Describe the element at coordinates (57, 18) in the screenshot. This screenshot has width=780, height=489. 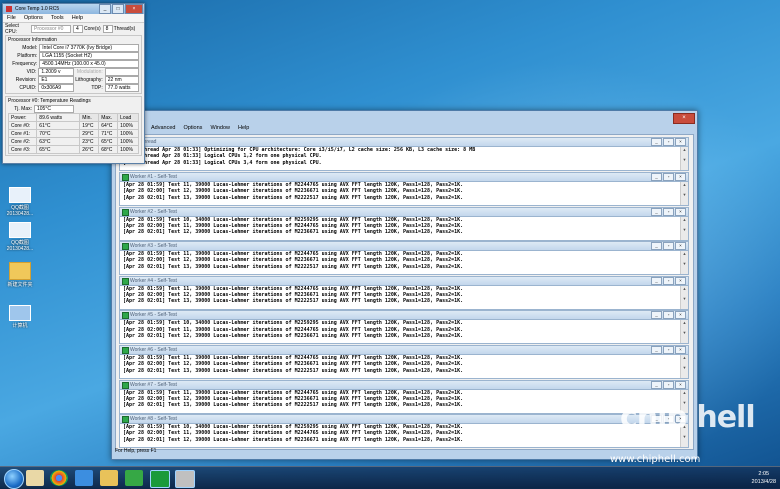
I see `menu-tools: Tools` at that location.